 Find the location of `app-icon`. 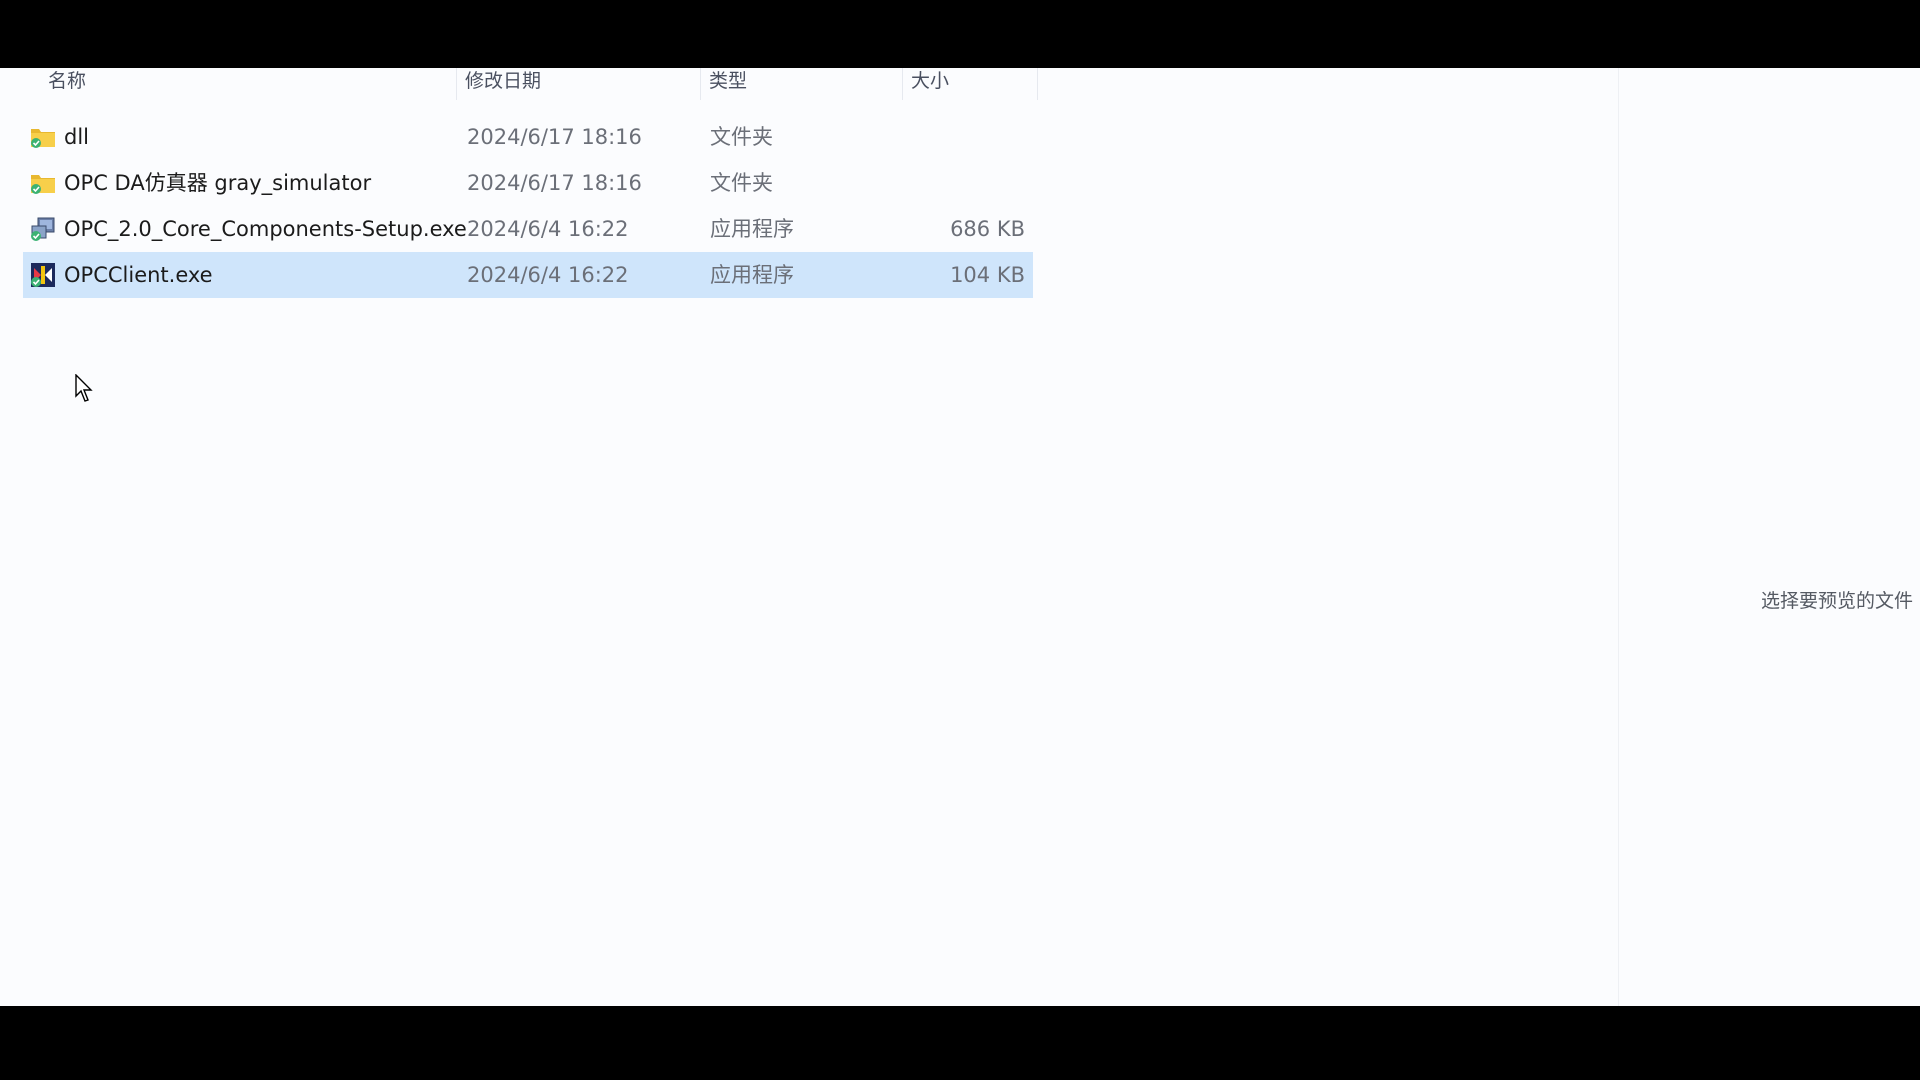

app-icon is located at coordinates (43, 275).